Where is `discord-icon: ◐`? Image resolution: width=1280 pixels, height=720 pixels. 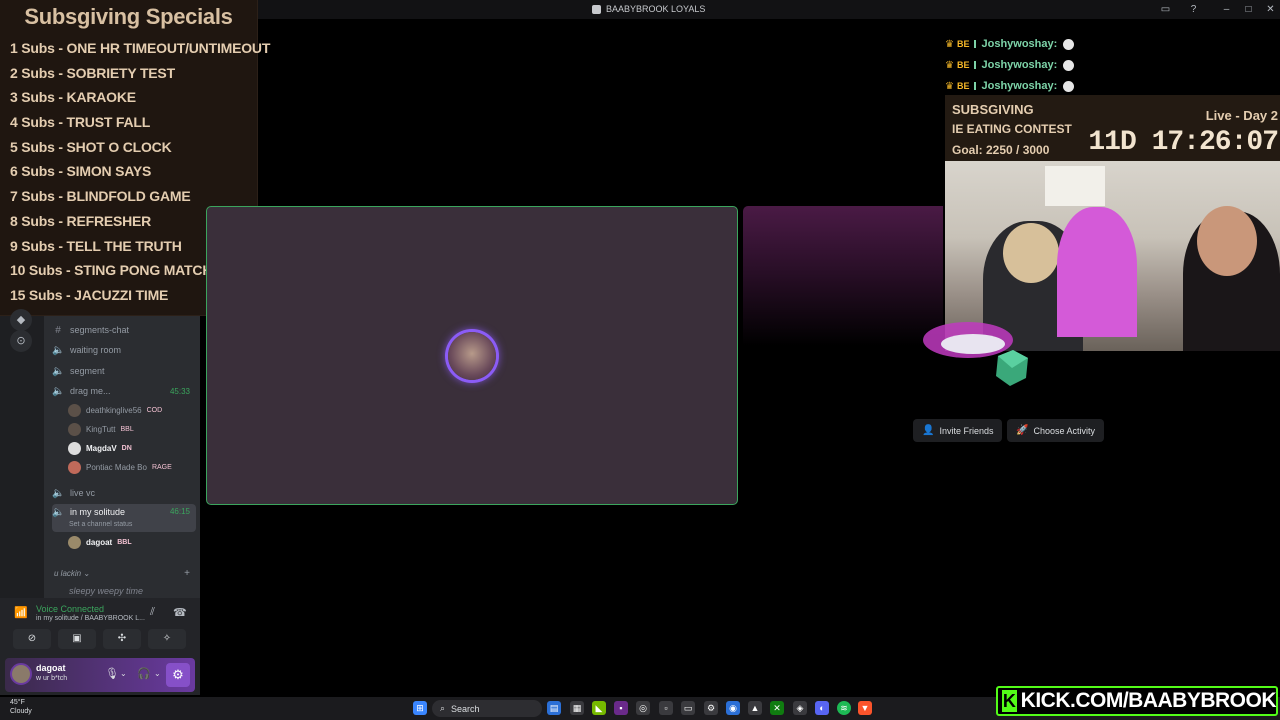
discord-icon: ◐ is located at coordinates (822, 708).